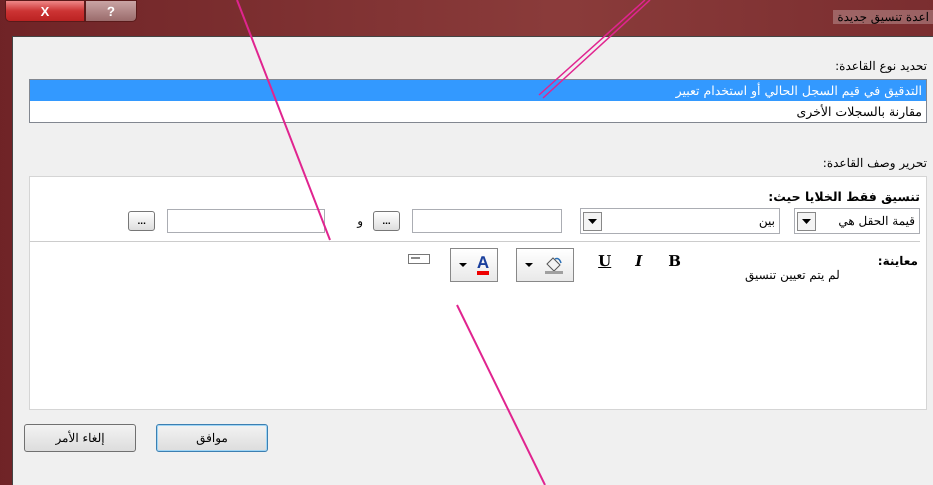  Describe the element at coordinates (874, 163) in the screenshot. I see `rule-description-label: تحرير وصف القاعدة:` at that location.